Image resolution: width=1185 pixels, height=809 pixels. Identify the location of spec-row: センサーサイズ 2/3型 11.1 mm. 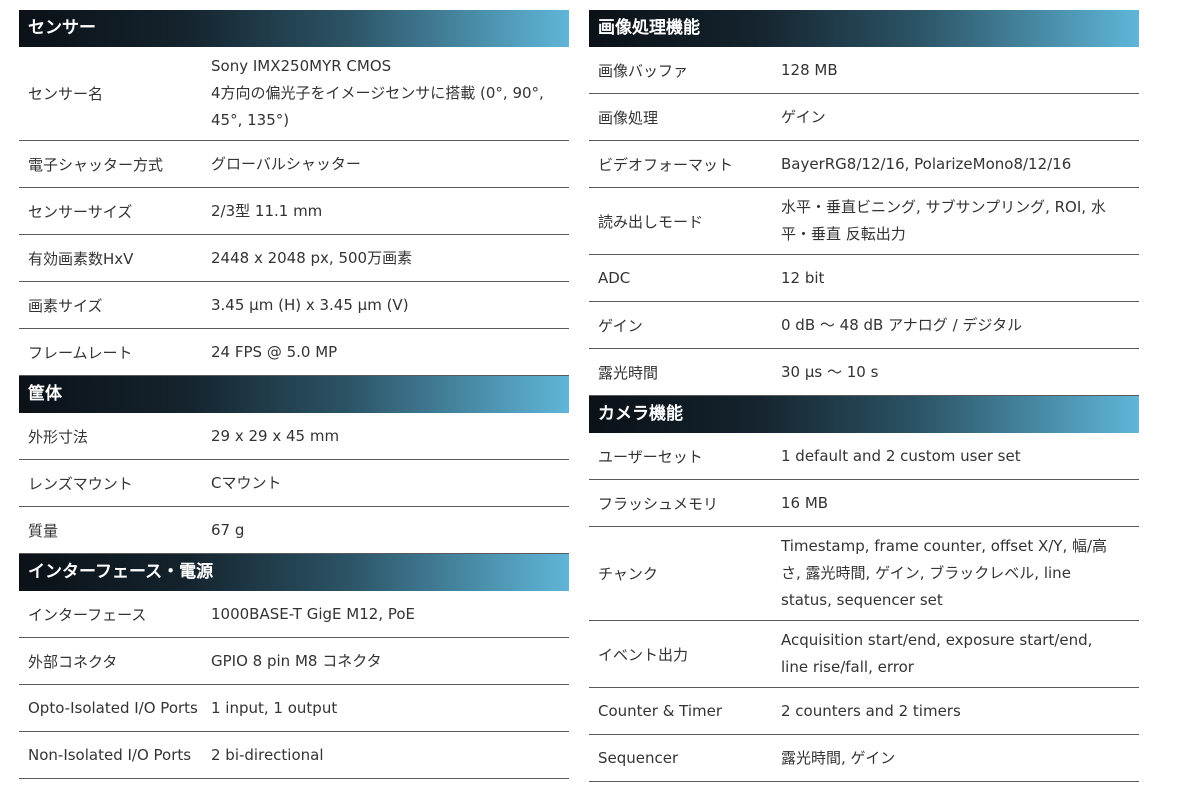
(294, 211).